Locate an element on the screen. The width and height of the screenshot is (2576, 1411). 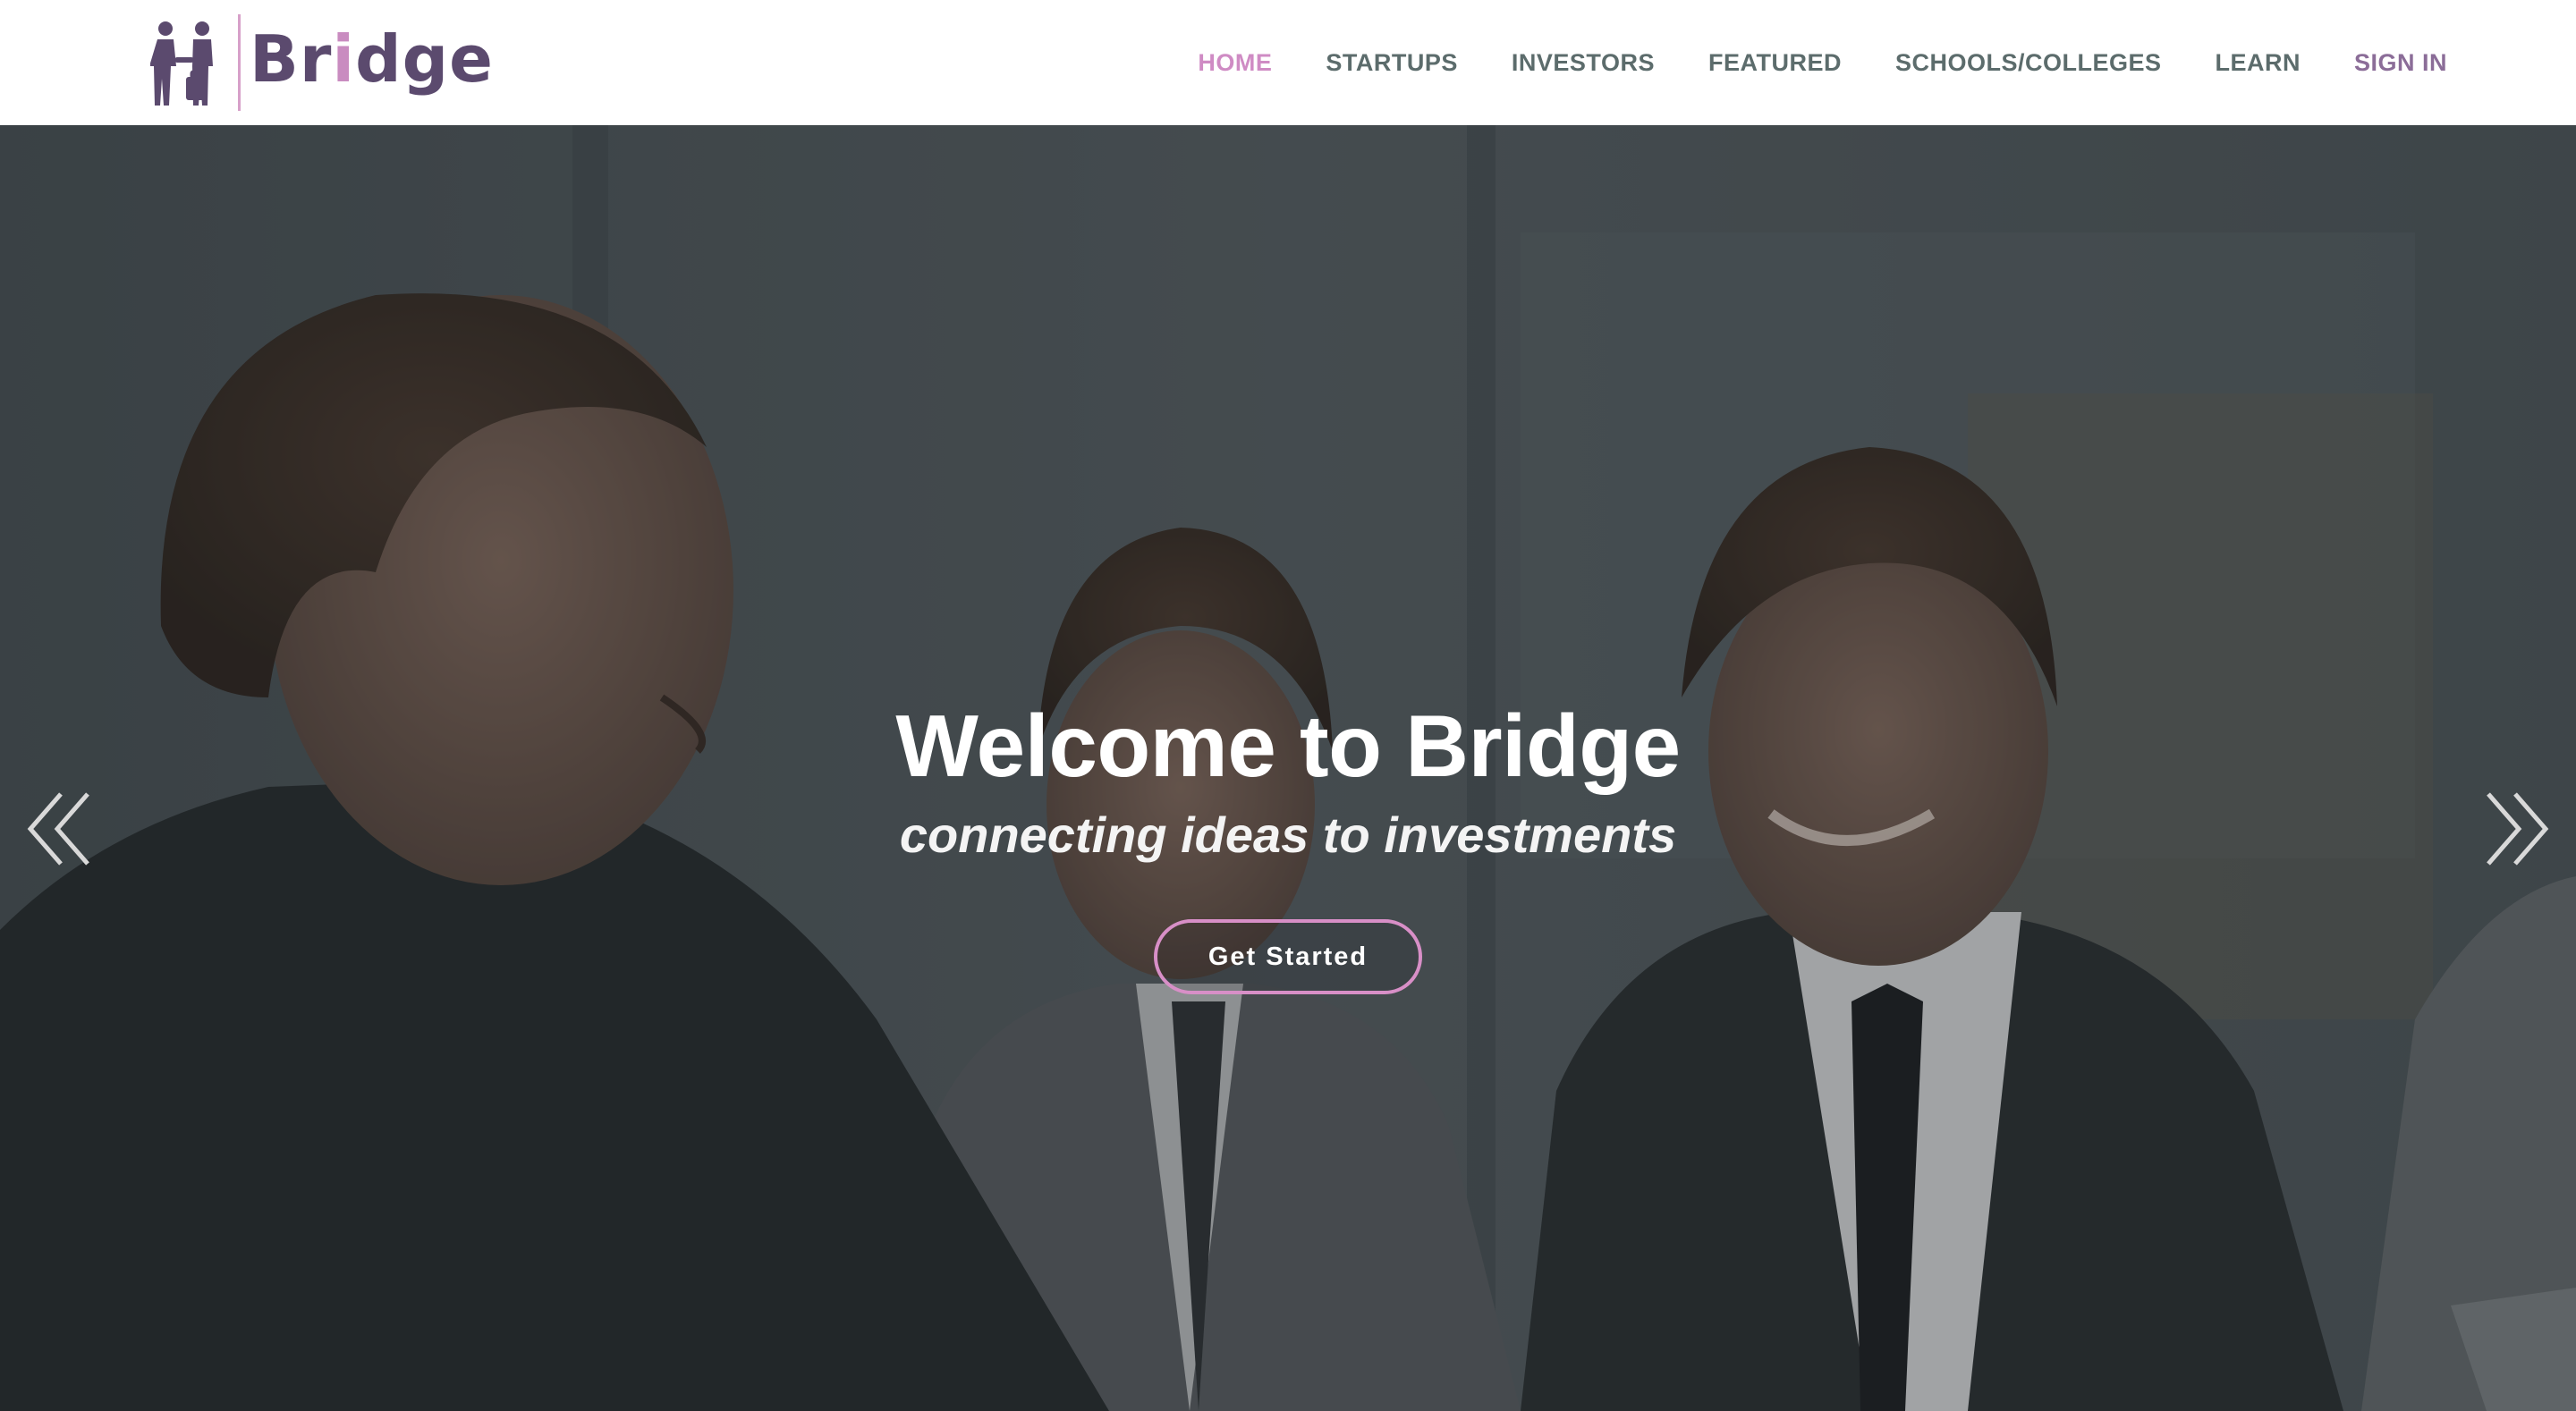
nav-item-home: HOME is located at coordinates (1235, 63).